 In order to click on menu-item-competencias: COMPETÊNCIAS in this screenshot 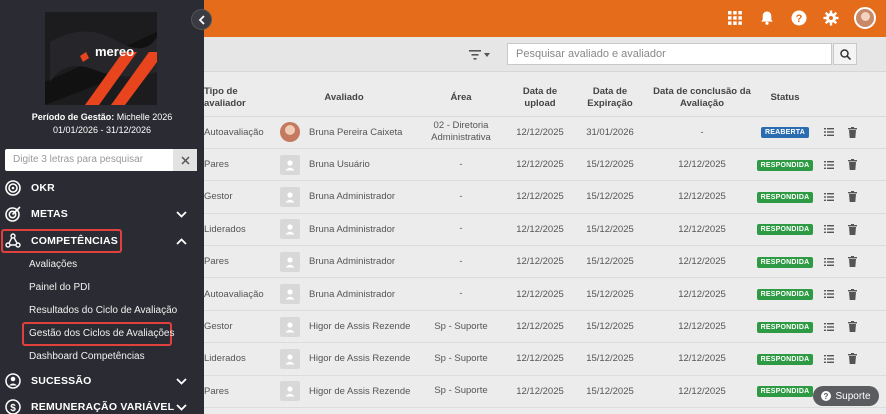, I will do `click(102, 241)`.